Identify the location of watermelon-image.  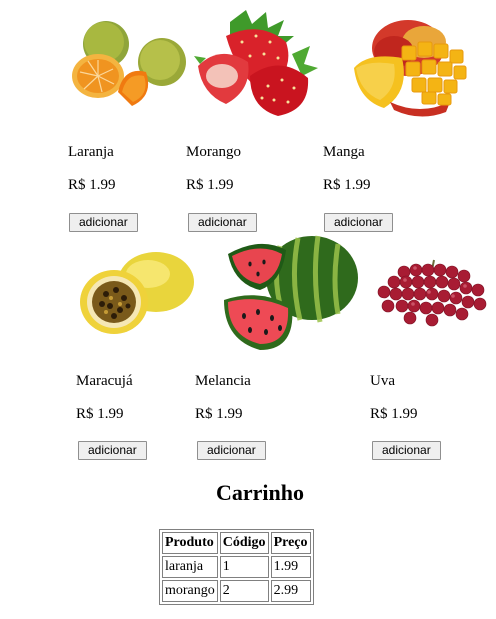
(291, 292).